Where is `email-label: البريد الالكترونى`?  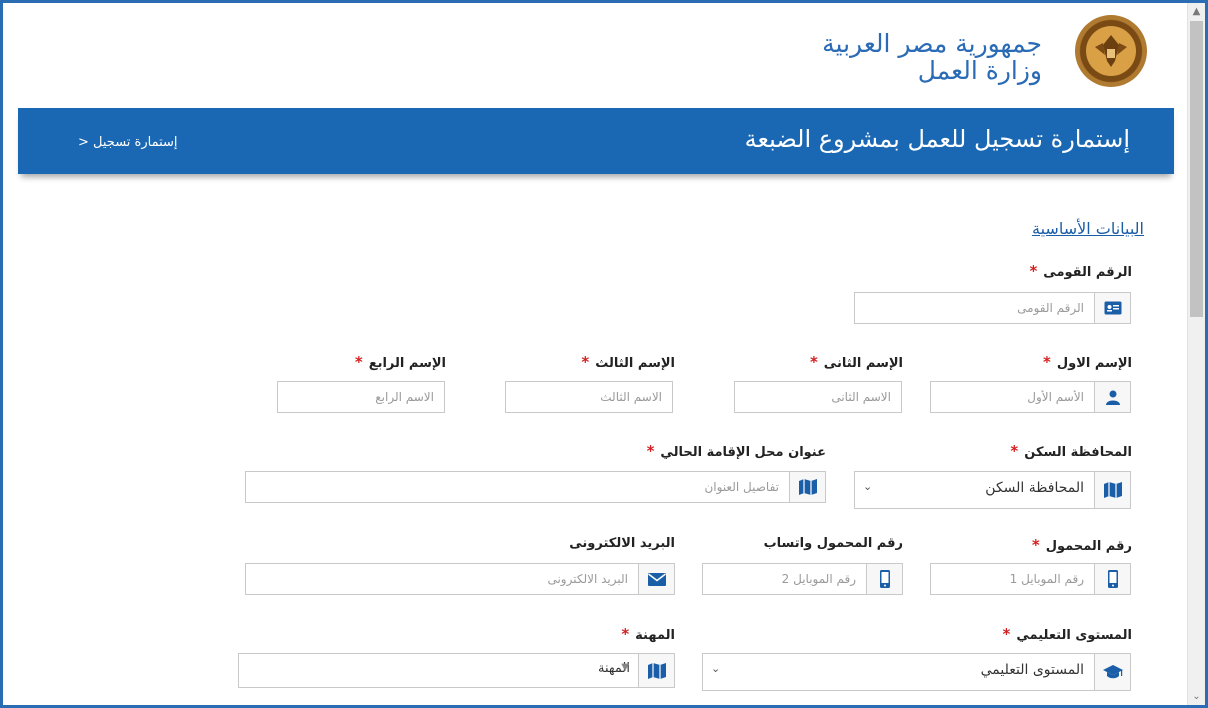 email-label: البريد الالكترونى is located at coordinates (622, 543).